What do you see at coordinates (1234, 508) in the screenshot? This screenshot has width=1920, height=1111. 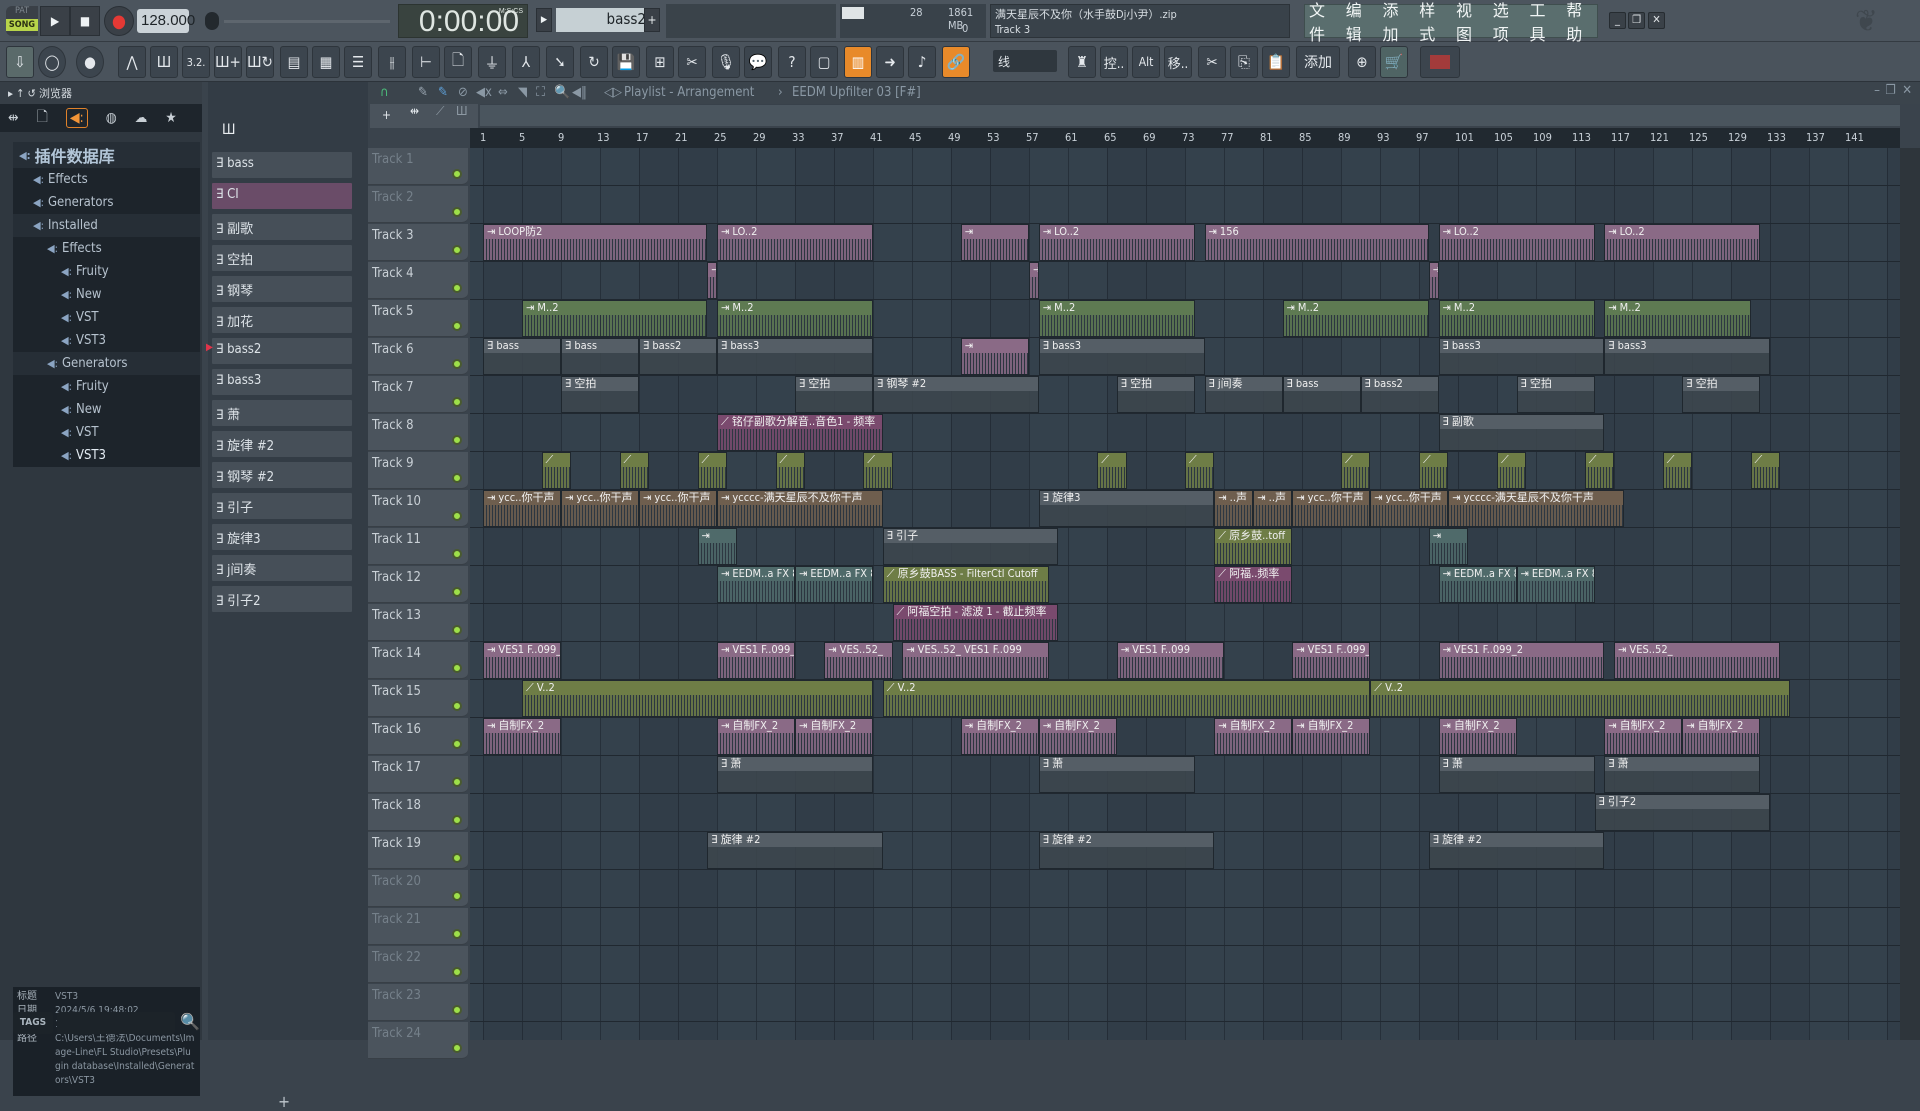 I see `playlist-clip: ⇥ ..声` at bounding box center [1234, 508].